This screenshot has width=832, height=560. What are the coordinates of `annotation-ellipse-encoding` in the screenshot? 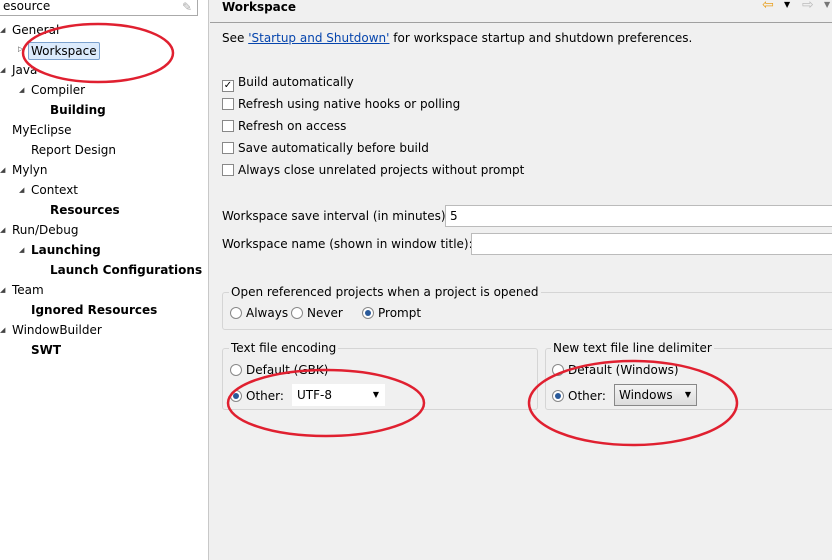 It's located at (326, 403).